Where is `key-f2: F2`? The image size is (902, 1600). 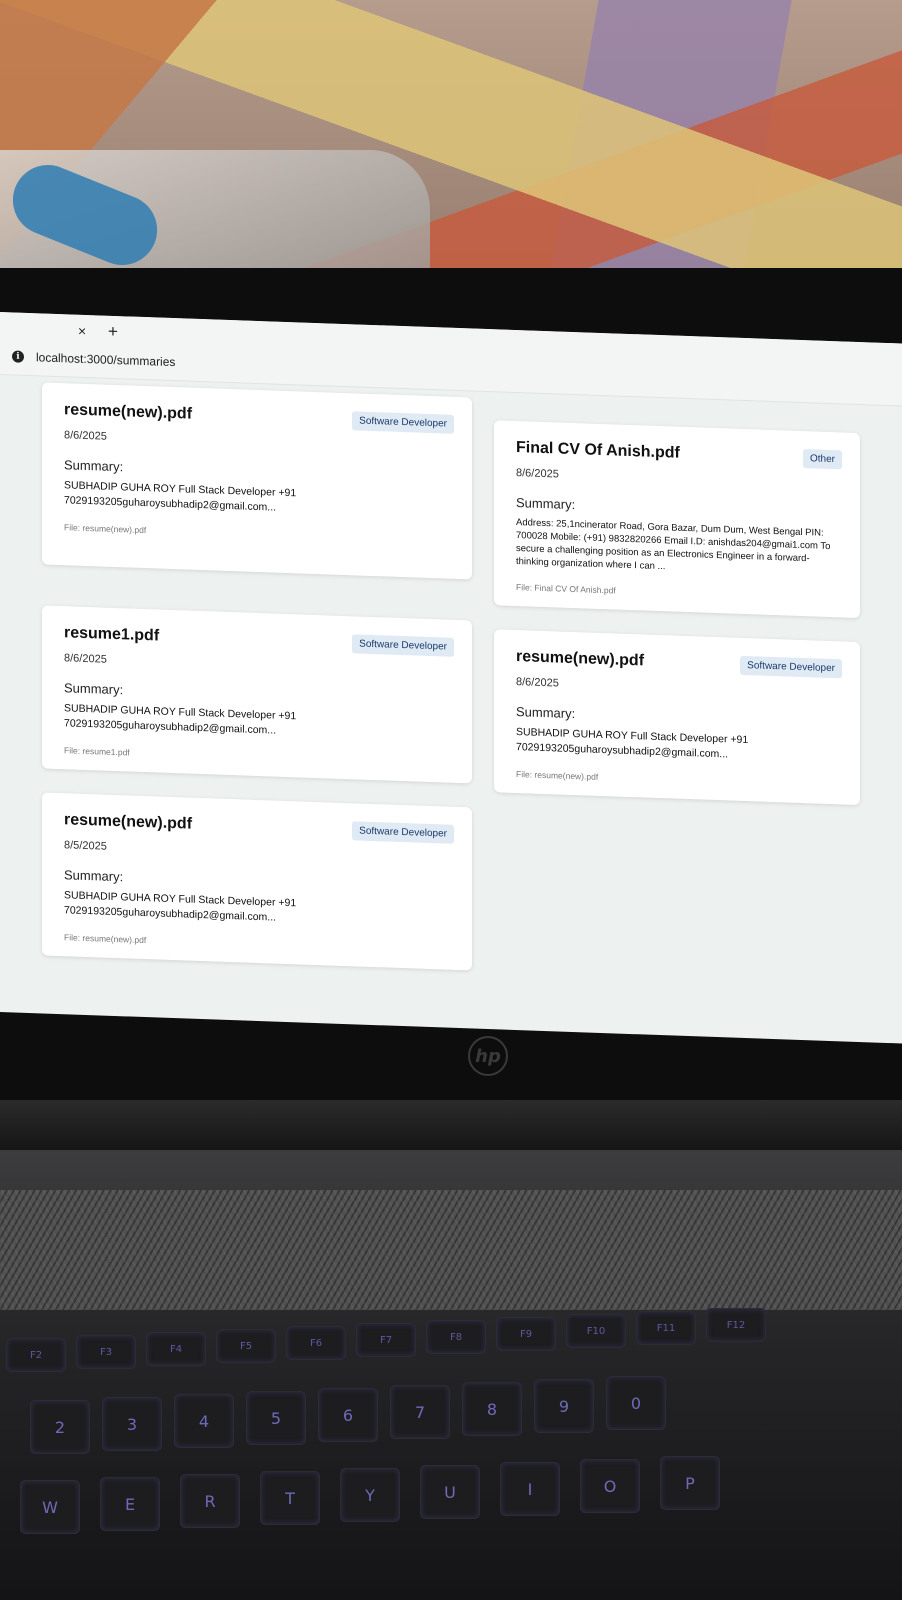
key-f2: F2 is located at coordinates (36, 1355).